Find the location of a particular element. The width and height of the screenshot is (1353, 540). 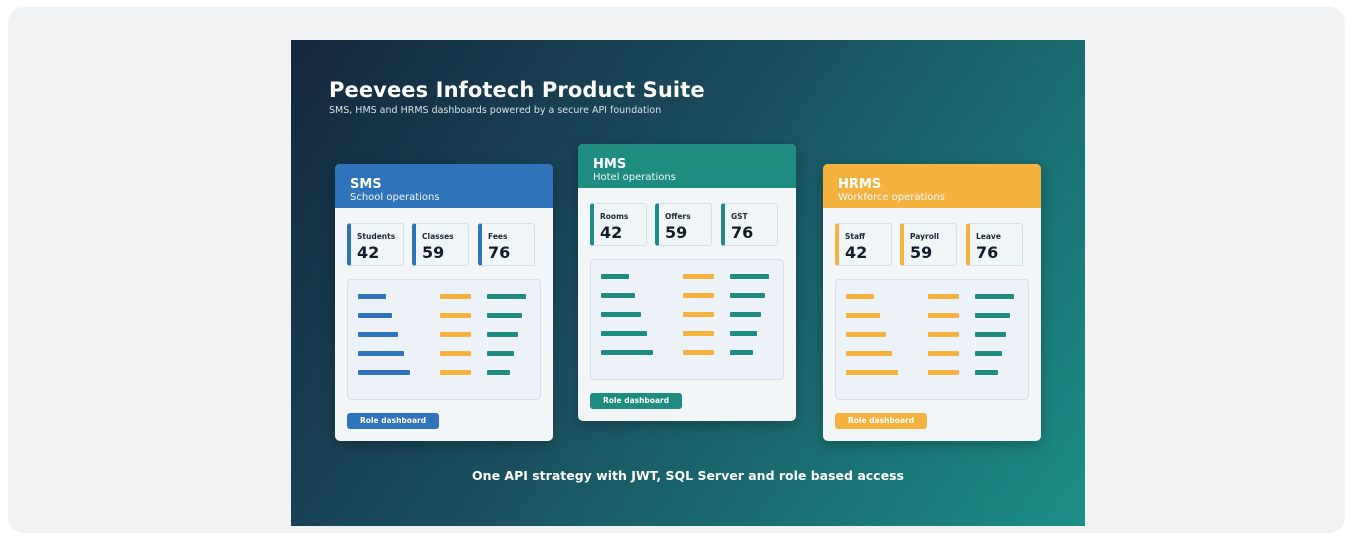

stat-rooms: Rooms 42 is located at coordinates (618, 224).